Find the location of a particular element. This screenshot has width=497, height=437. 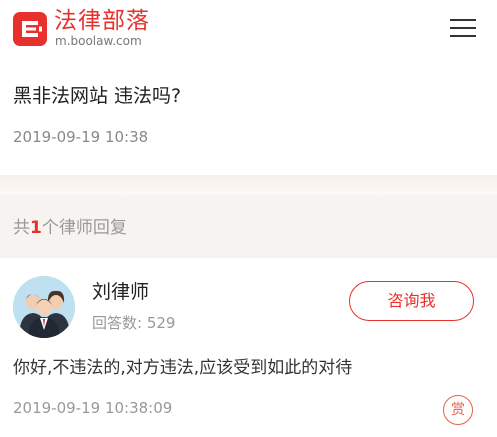

answer-count: 回答数: 529 is located at coordinates (133, 323).